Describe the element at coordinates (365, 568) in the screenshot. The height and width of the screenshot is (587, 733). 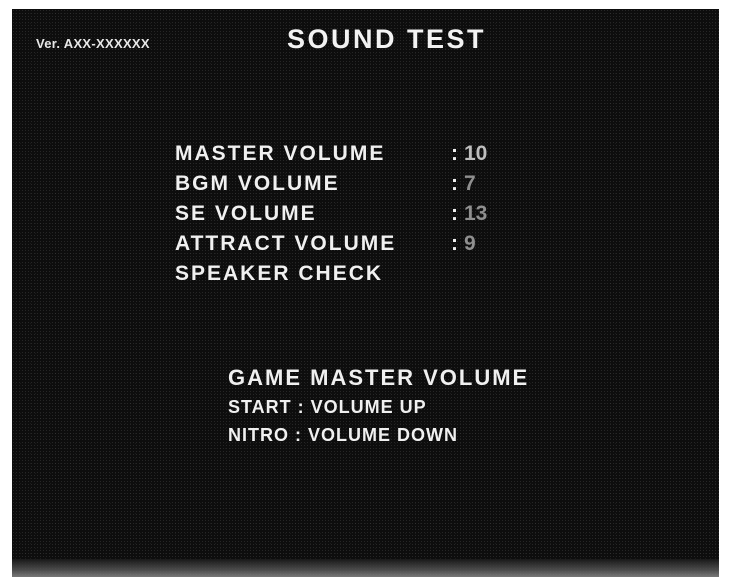
I see `bottom-band` at that location.